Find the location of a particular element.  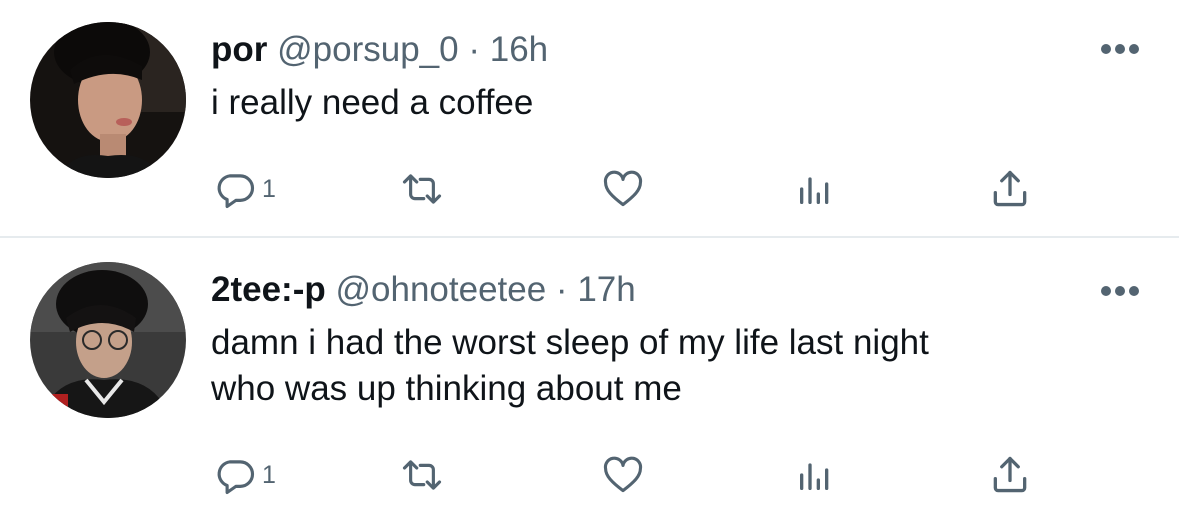

timestamp: 16h is located at coordinates (519, 49).